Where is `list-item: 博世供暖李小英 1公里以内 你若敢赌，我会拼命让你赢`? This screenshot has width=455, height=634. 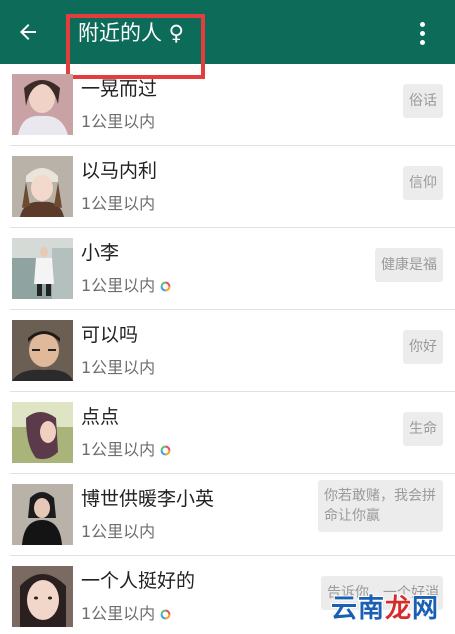
list-item: 博世供暖李小英 1公里以内 你若敢赌，我会拼命让你赢 is located at coordinates (227, 515).